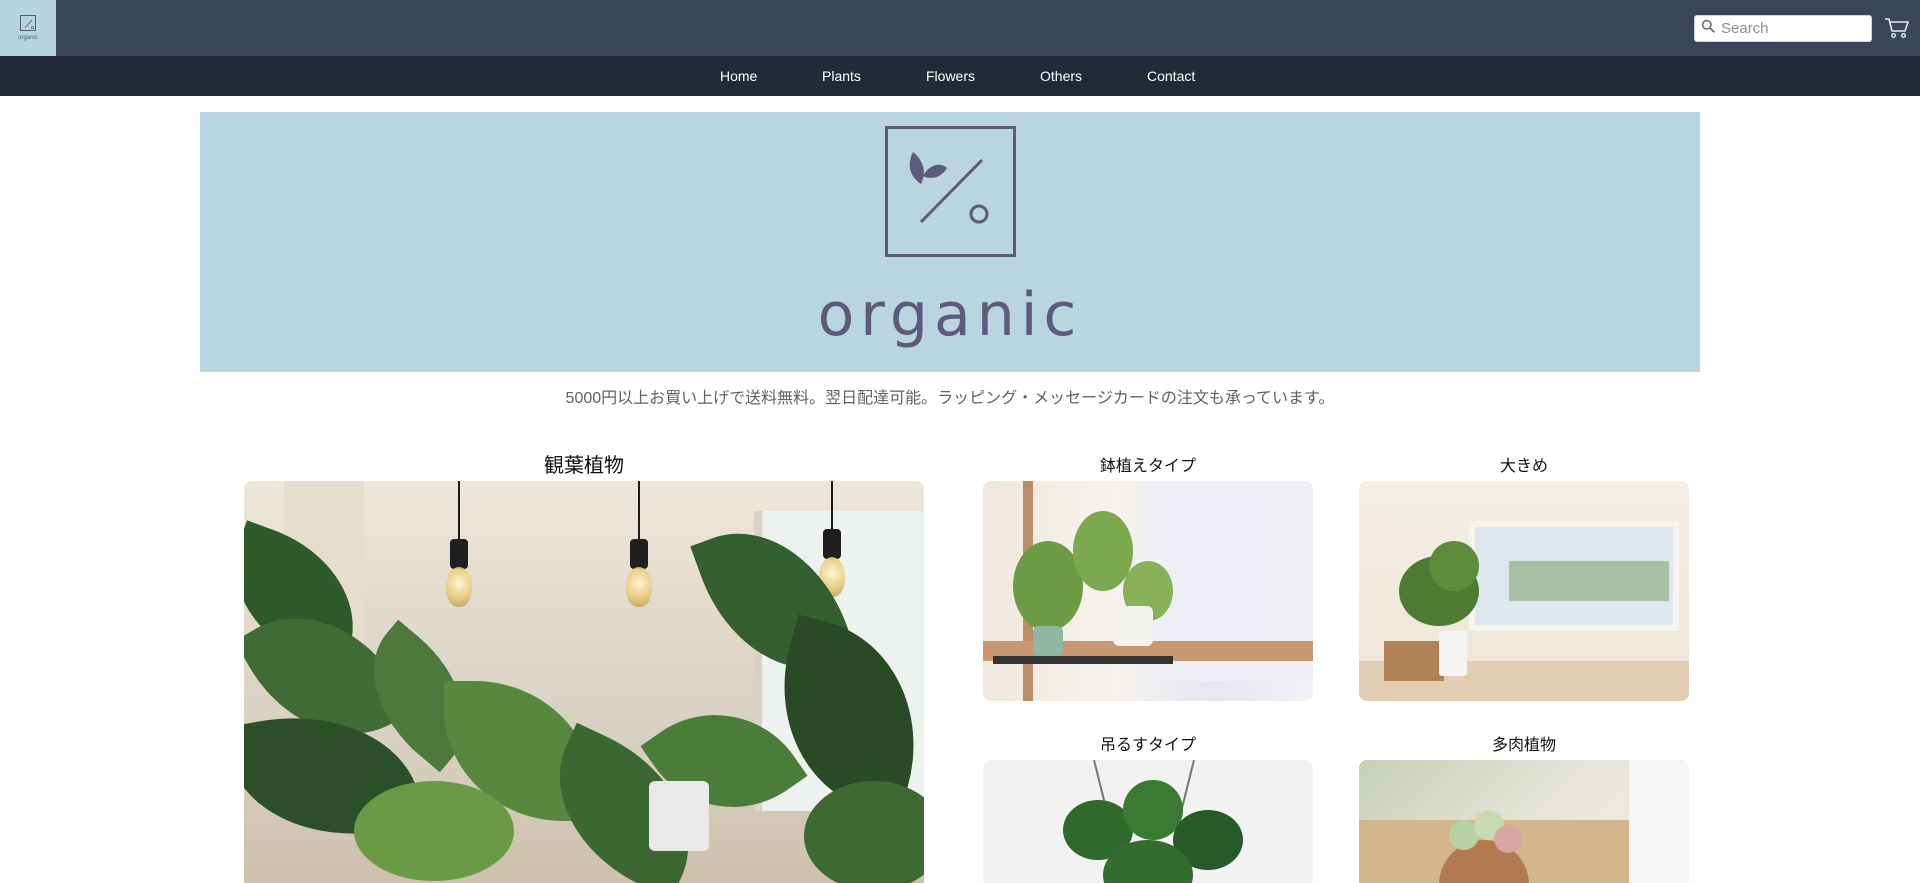  What do you see at coordinates (584, 465) in the screenshot?
I see `category-title-foliage: 観葉植物` at bounding box center [584, 465].